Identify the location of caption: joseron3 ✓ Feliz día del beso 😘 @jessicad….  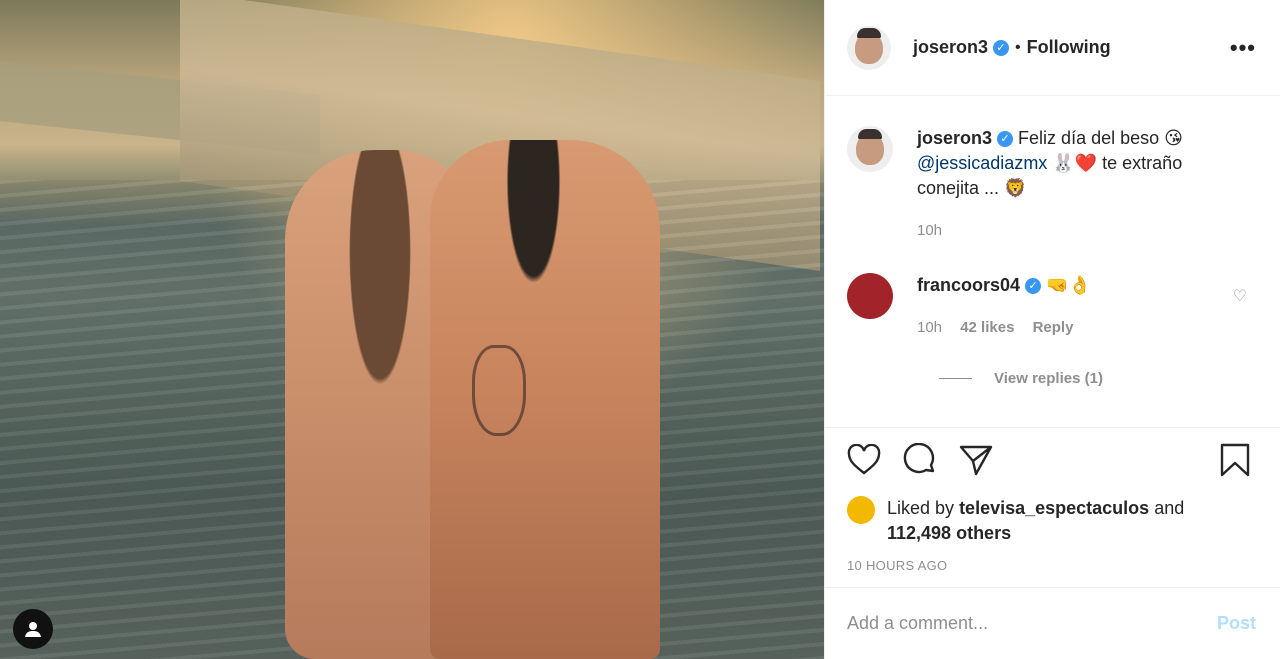
(1063, 184).